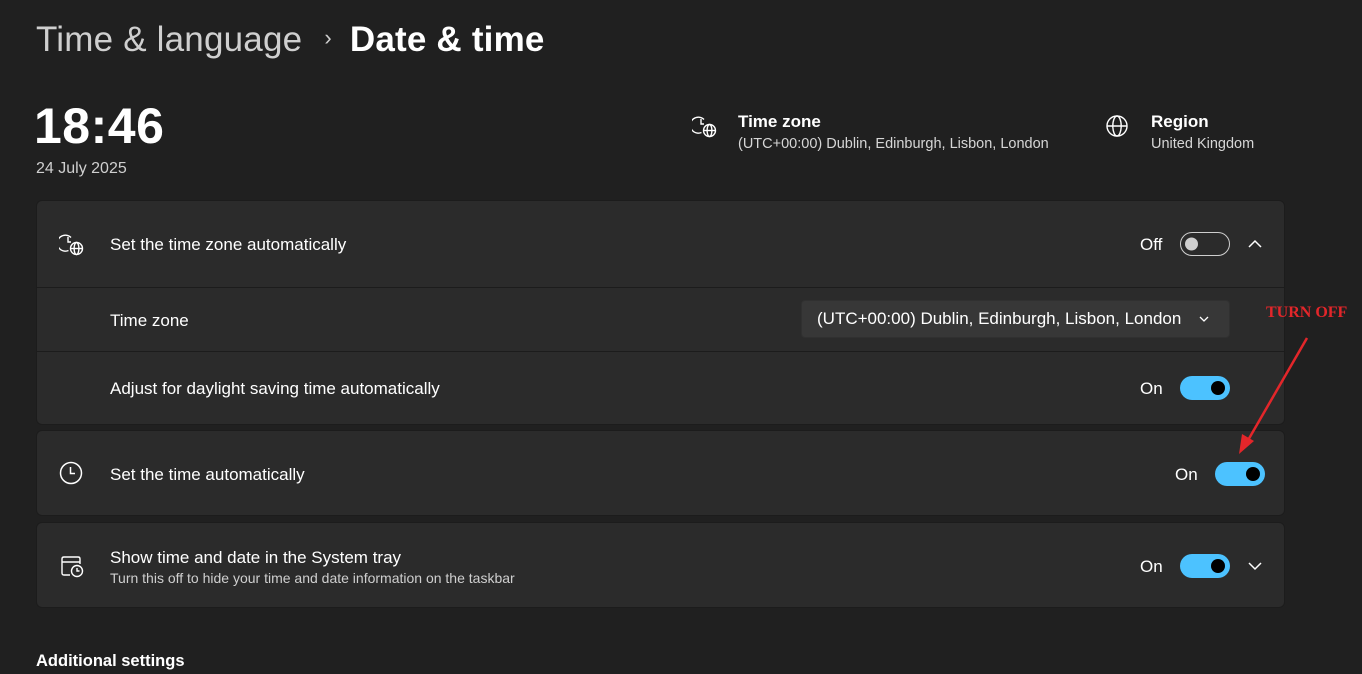 This screenshot has height=674, width=1362. What do you see at coordinates (1179, 133) in the screenshot?
I see `region-summary: Region United Kingdom` at bounding box center [1179, 133].